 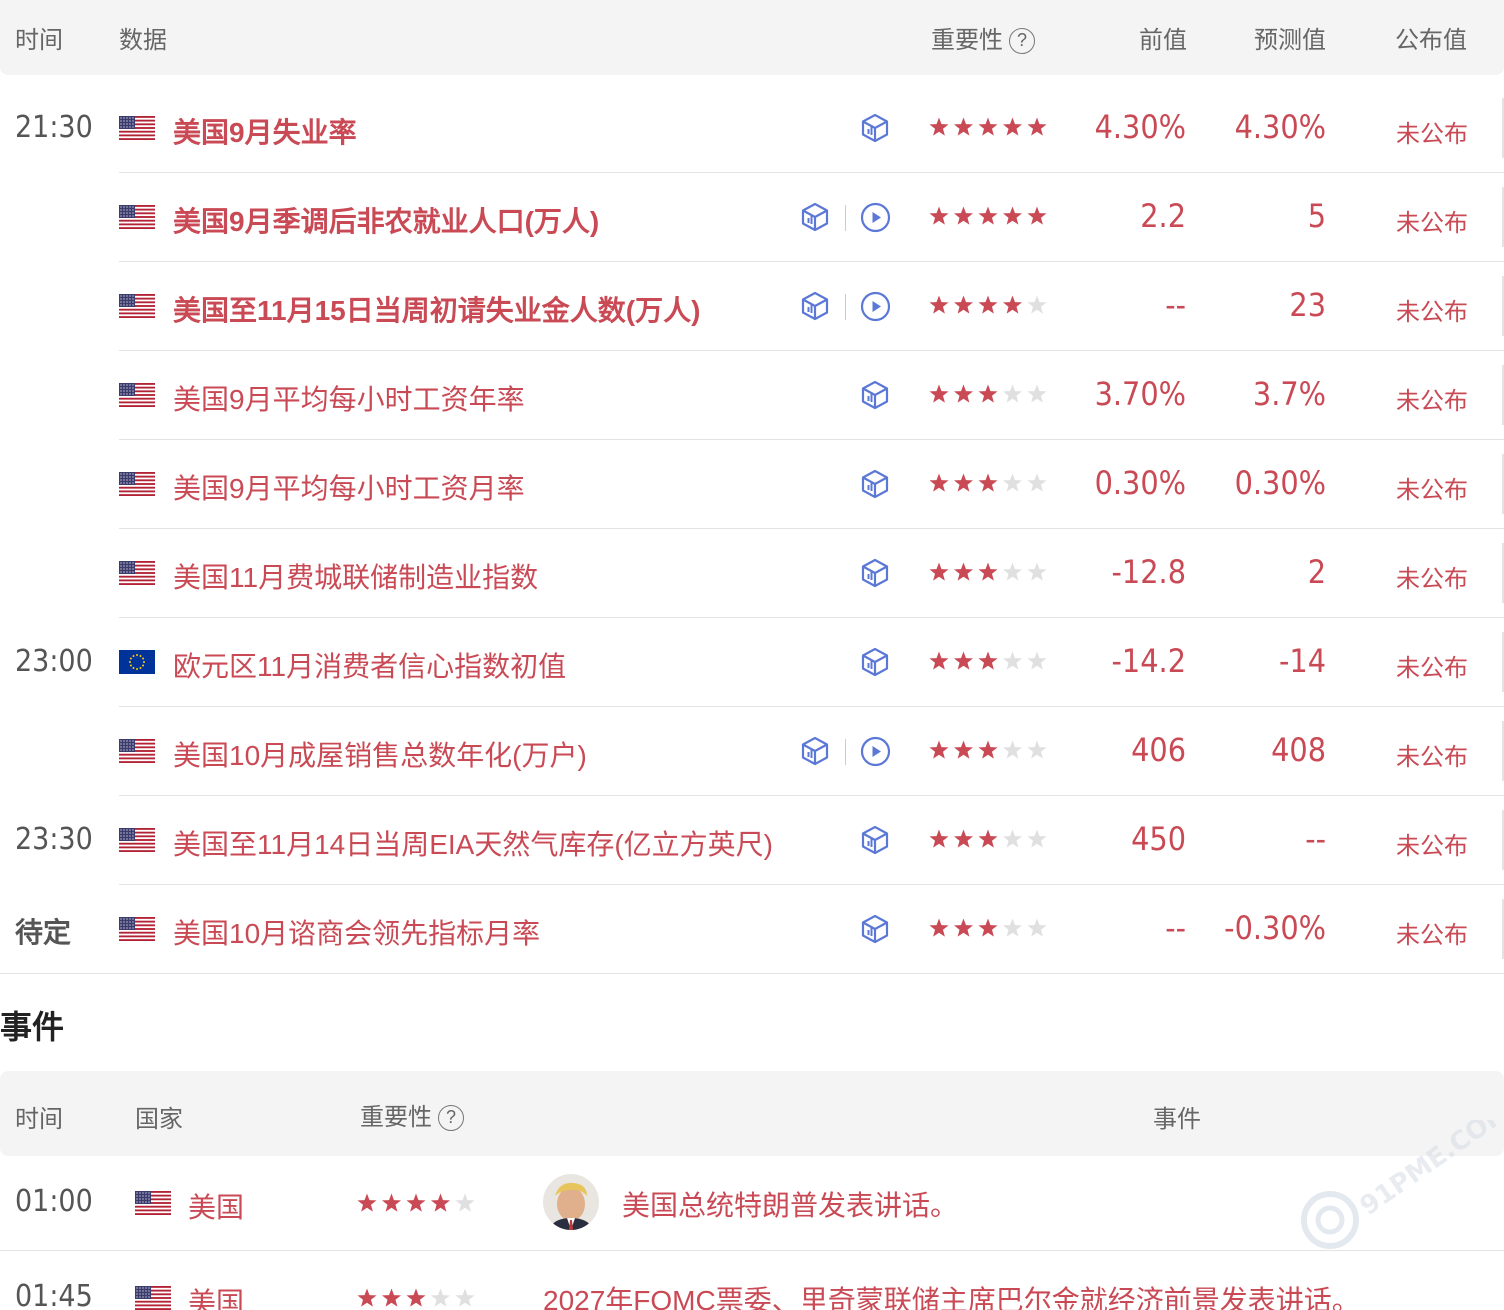 What do you see at coordinates (967, 40) in the screenshot?
I see `col-importance-label: 重要性` at bounding box center [967, 40].